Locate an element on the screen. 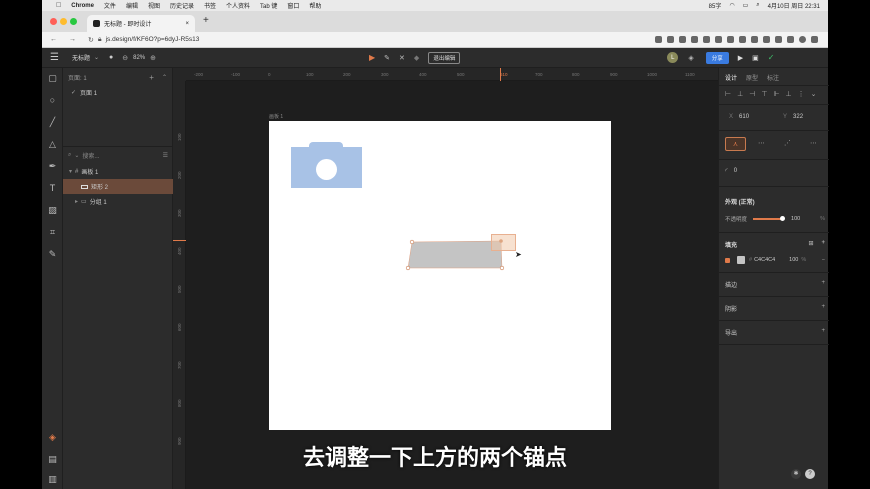  remove-fill-icon: − is located at coordinates (823, 260).